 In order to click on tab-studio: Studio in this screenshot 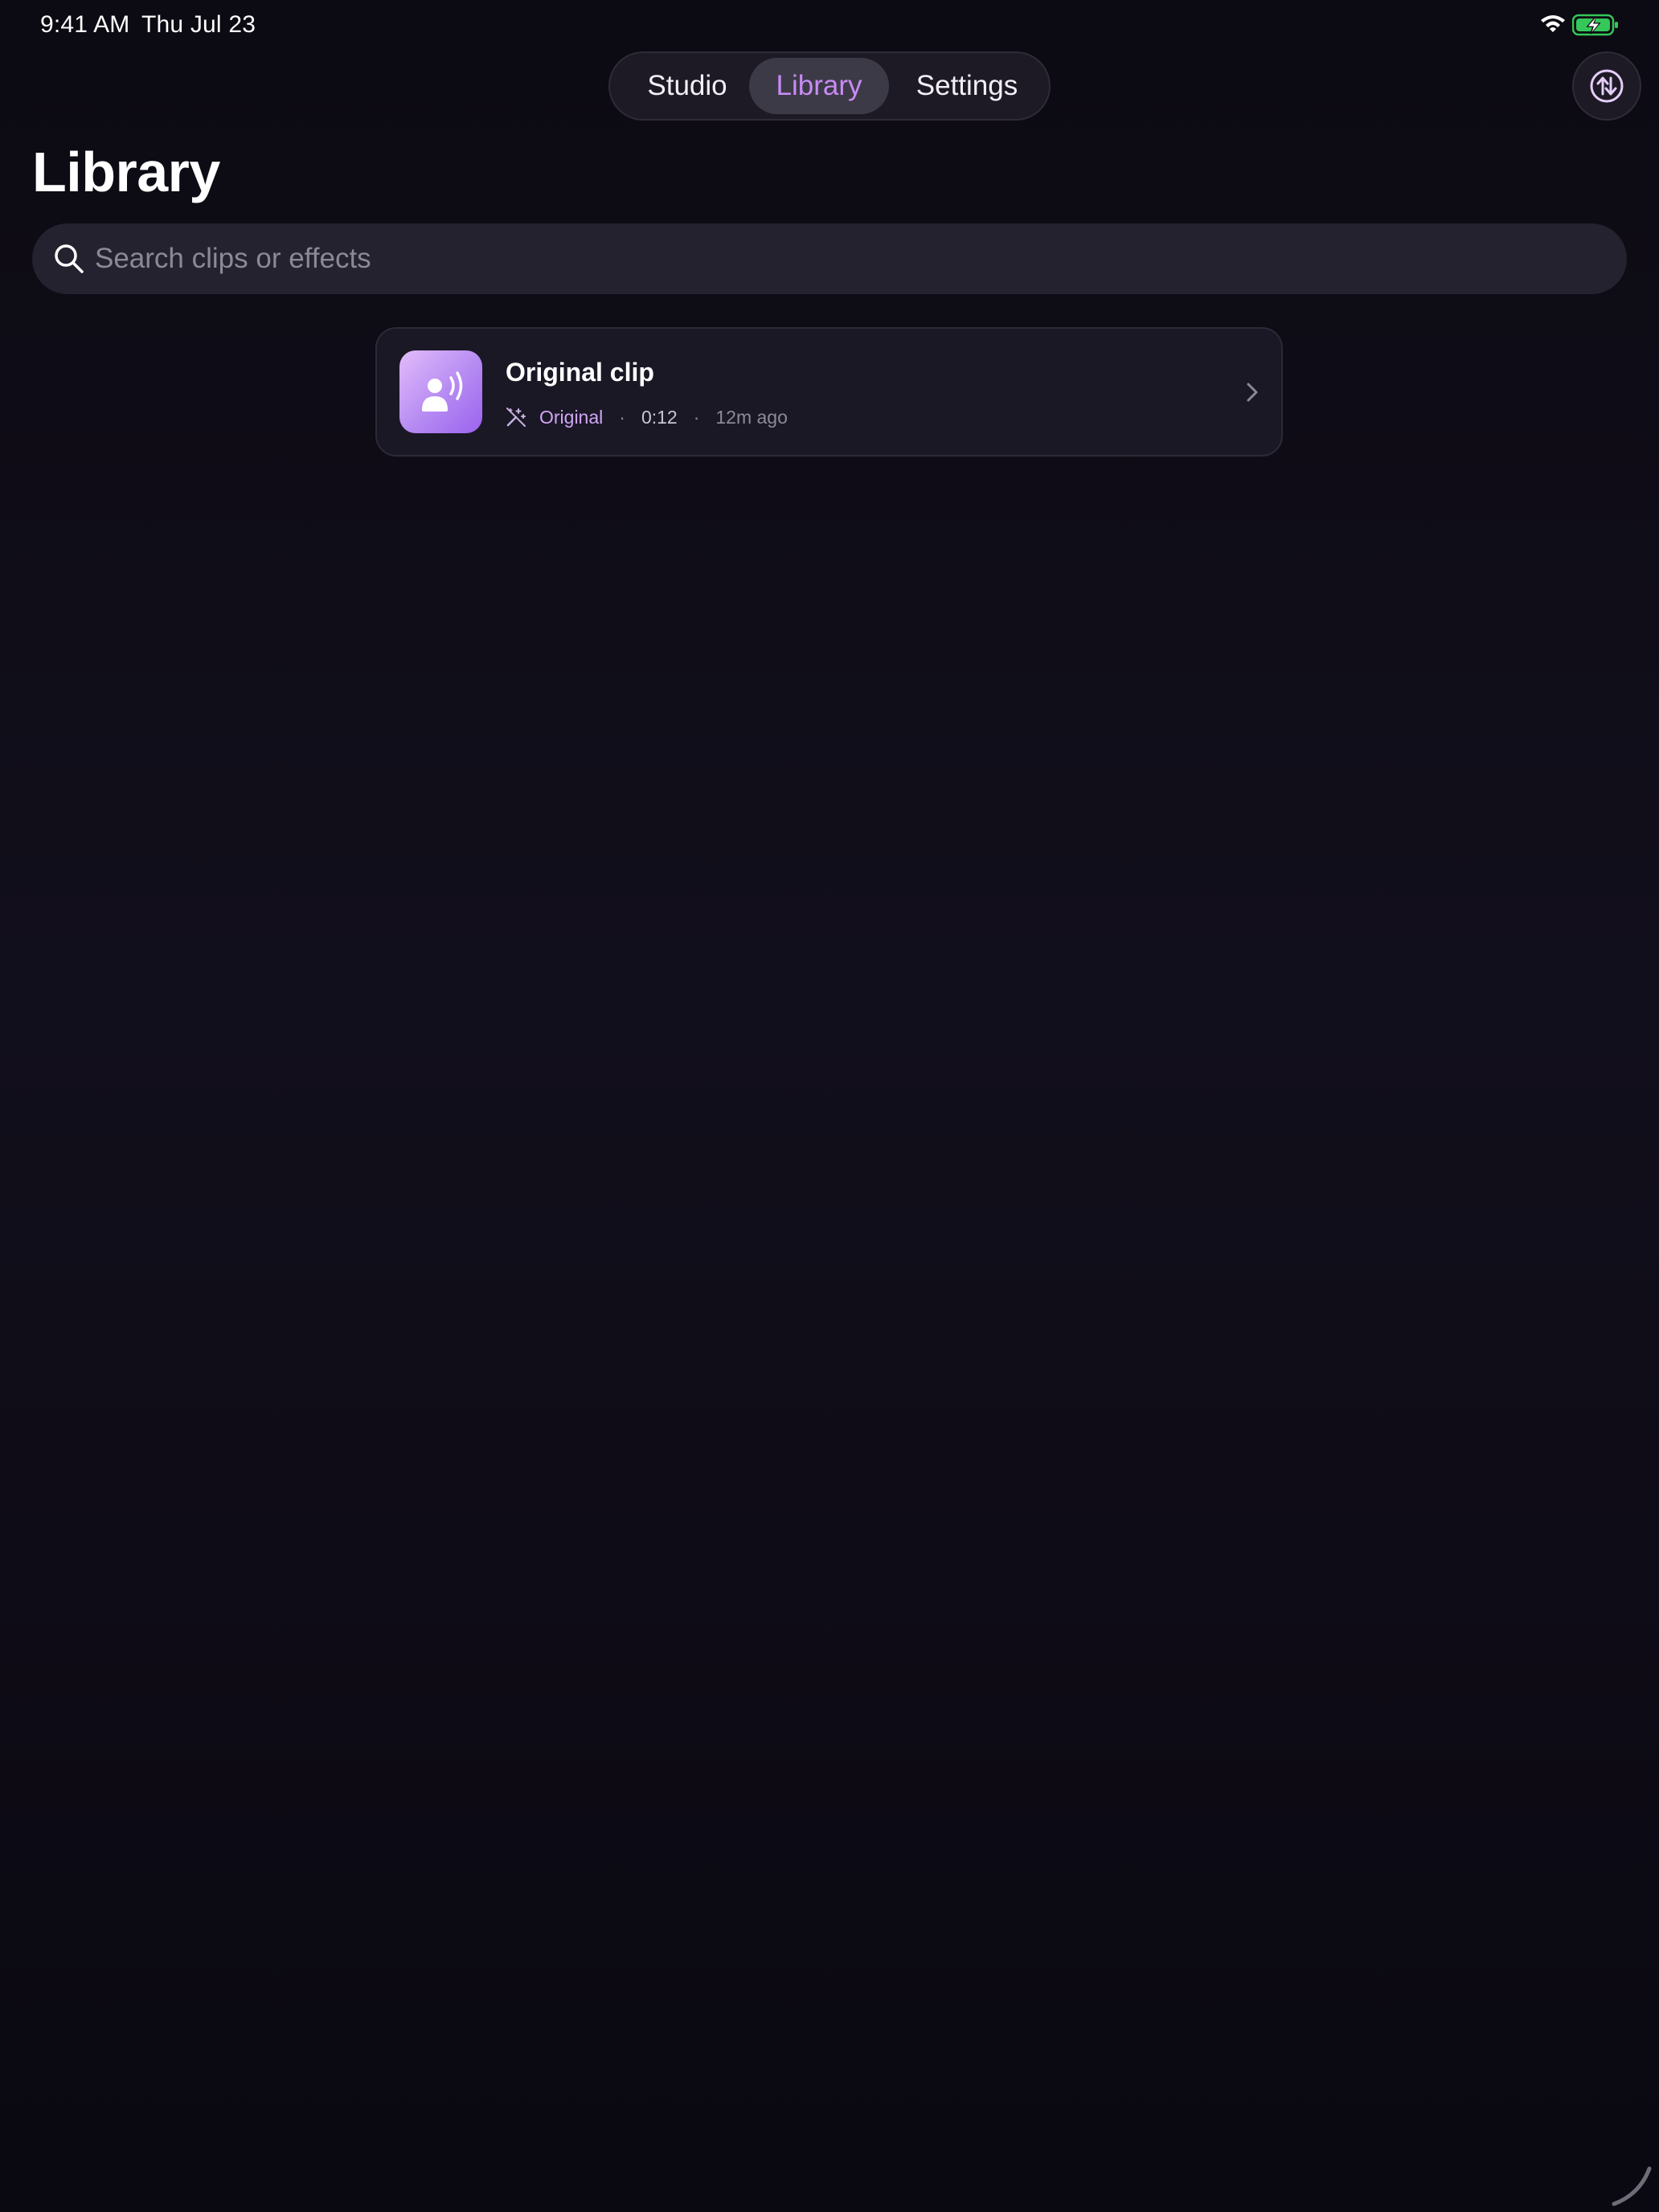, I will do `click(687, 86)`.